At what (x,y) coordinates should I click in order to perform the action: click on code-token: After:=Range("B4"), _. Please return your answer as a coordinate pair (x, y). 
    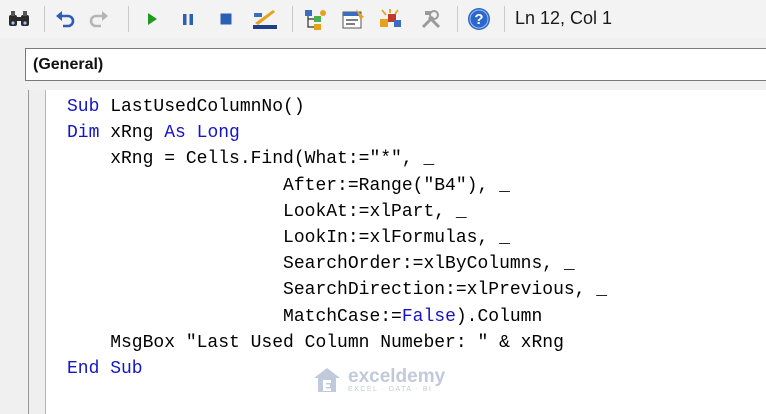
    Looking at the image, I should click on (288, 185).